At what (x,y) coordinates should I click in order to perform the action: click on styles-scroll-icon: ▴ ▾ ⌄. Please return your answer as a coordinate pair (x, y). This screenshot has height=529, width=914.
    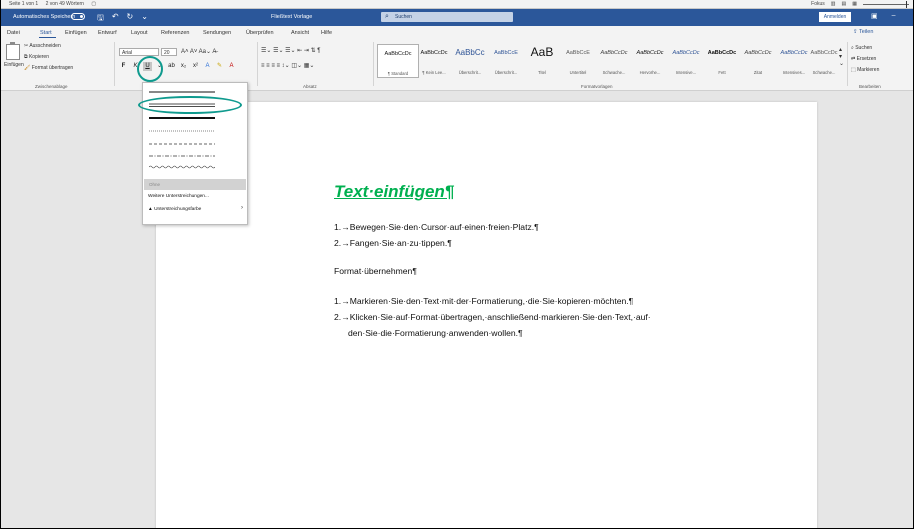
    Looking at the image, I should click on (841, 56).